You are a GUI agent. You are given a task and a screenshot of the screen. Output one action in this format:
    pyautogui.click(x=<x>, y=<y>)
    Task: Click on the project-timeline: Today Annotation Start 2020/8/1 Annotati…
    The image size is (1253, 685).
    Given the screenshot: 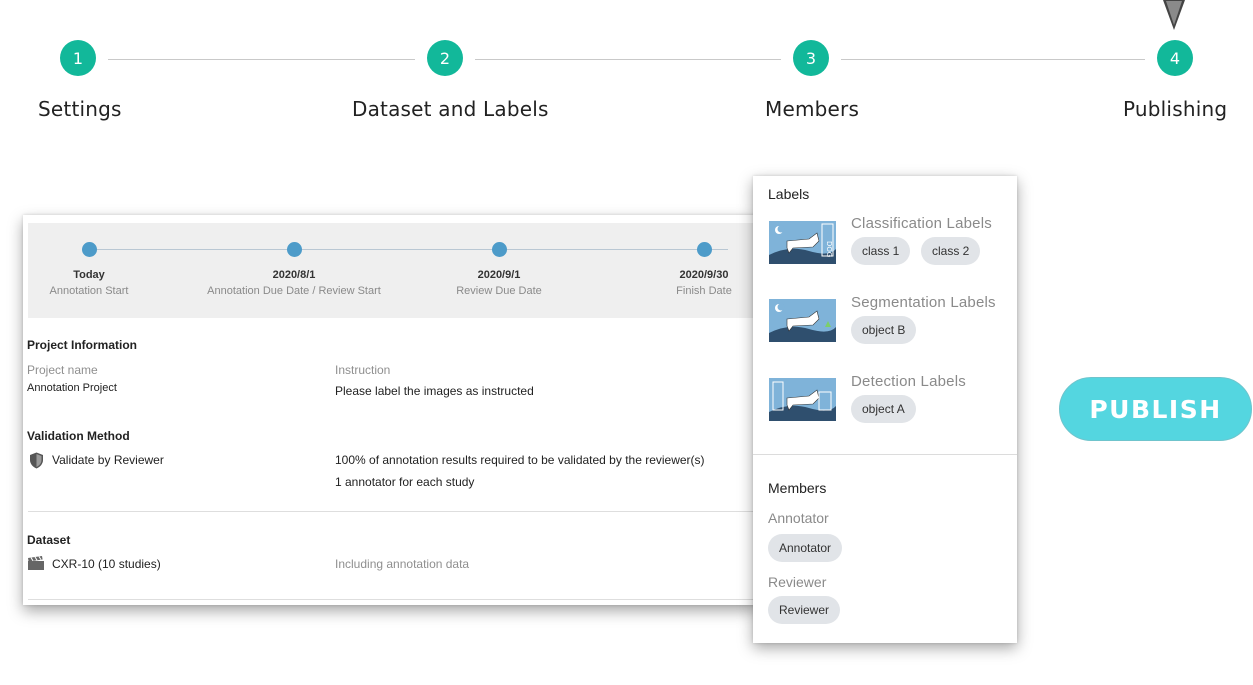 What is the action you would take?
    pyautogui.click(x=393, y=270)
    